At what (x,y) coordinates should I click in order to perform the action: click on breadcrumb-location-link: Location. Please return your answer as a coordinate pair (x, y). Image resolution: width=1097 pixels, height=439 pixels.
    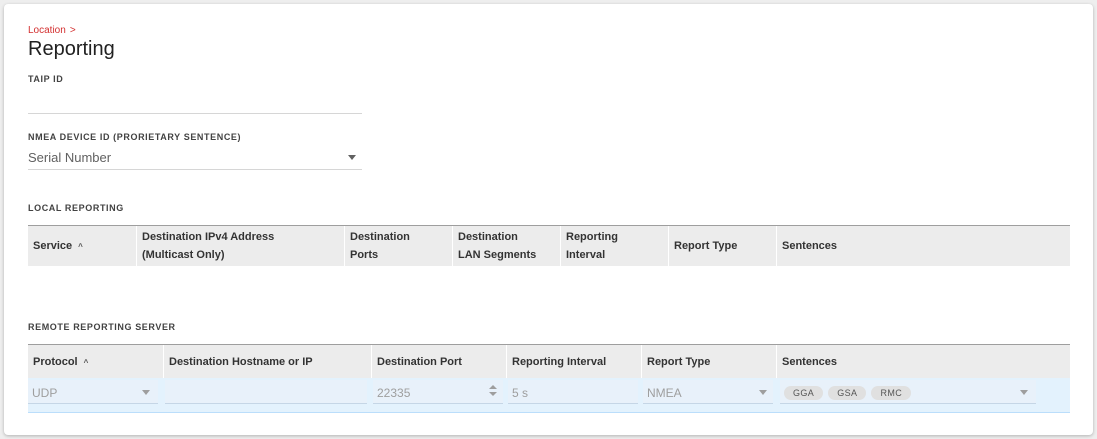
    Looking at the image, I should click on (47, 30).